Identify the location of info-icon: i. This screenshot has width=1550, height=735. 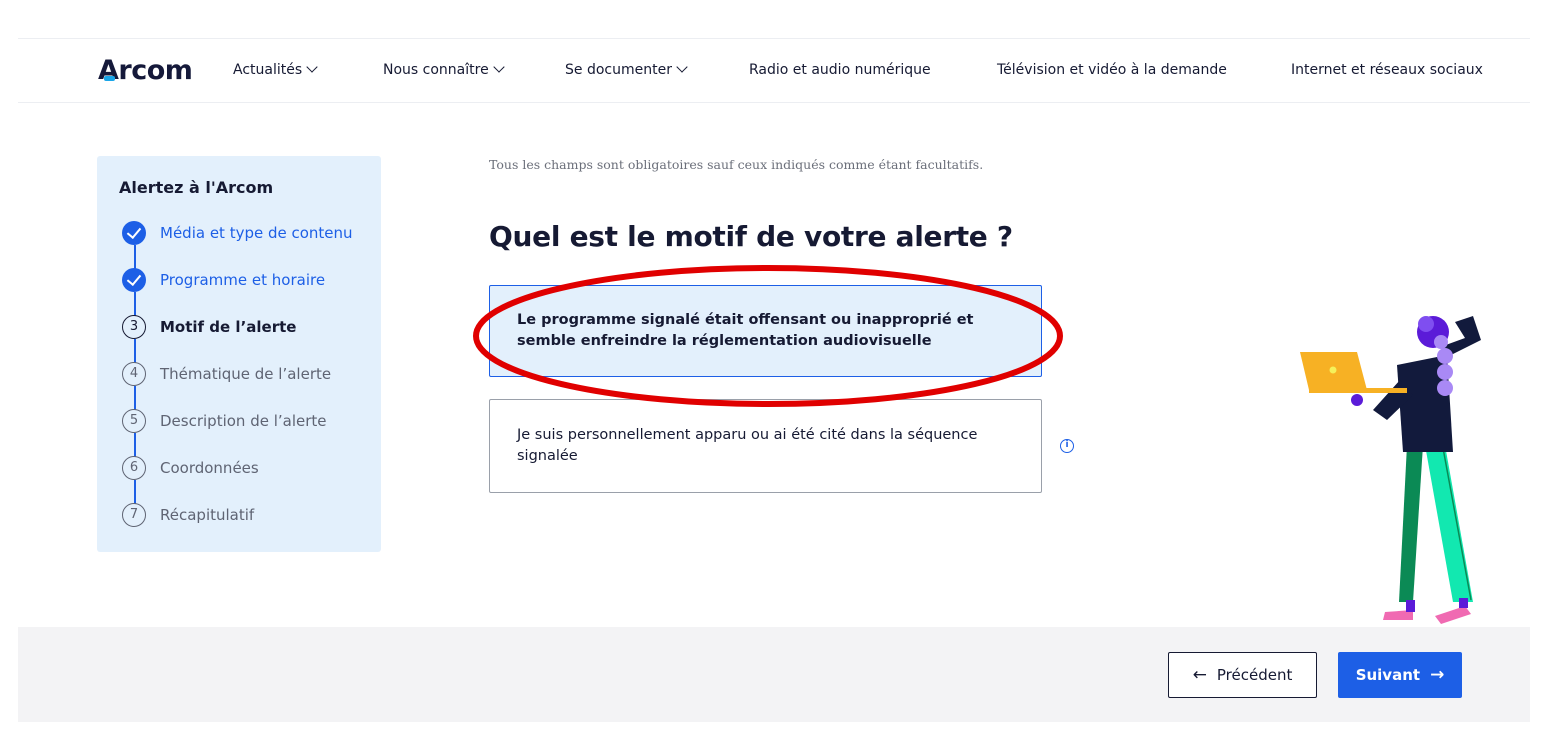
(1067, 446).